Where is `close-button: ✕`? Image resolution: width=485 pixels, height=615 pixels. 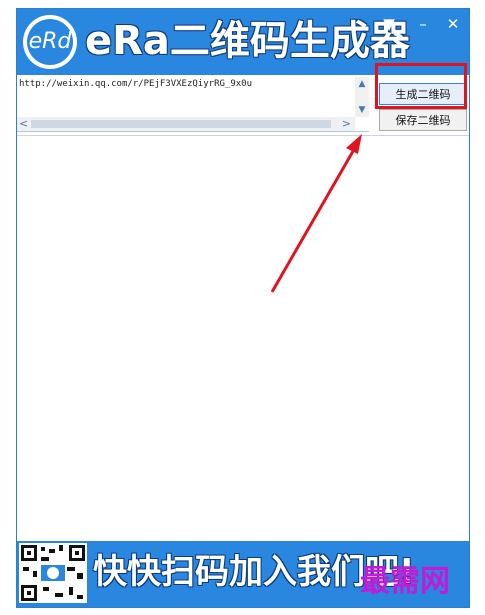
close-button: ✕ is located at coordinates (453, 24).